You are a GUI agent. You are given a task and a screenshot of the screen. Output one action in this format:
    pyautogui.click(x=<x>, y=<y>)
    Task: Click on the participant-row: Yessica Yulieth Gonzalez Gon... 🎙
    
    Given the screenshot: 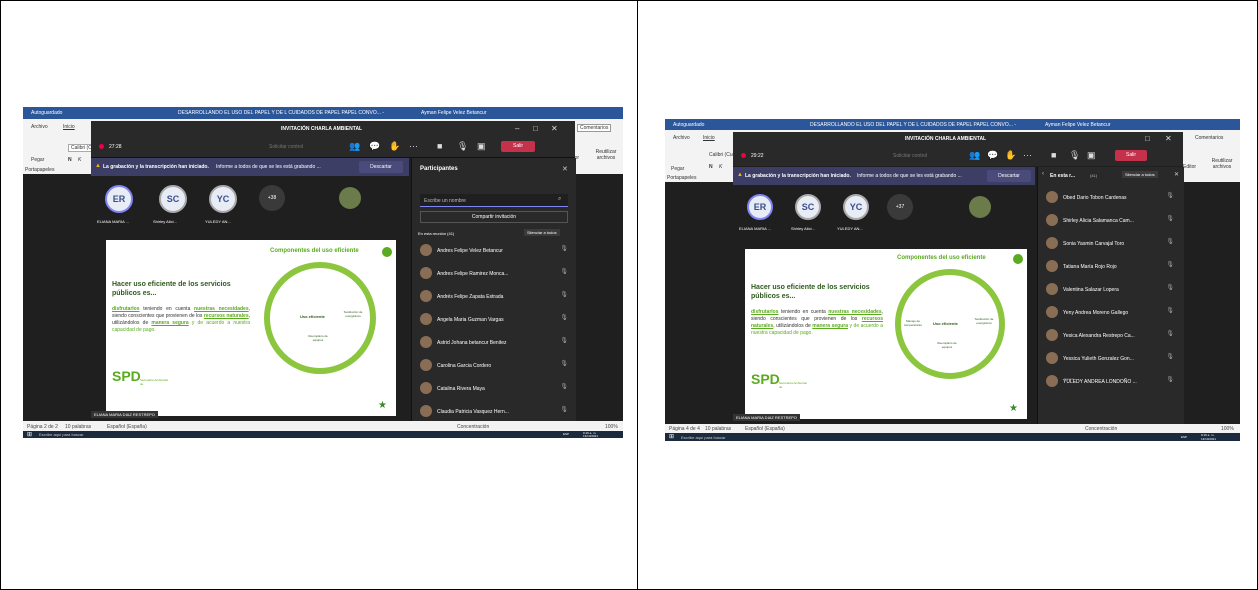 What is the action you would take?
    pyautogui.click(x=1111, y=362)
    